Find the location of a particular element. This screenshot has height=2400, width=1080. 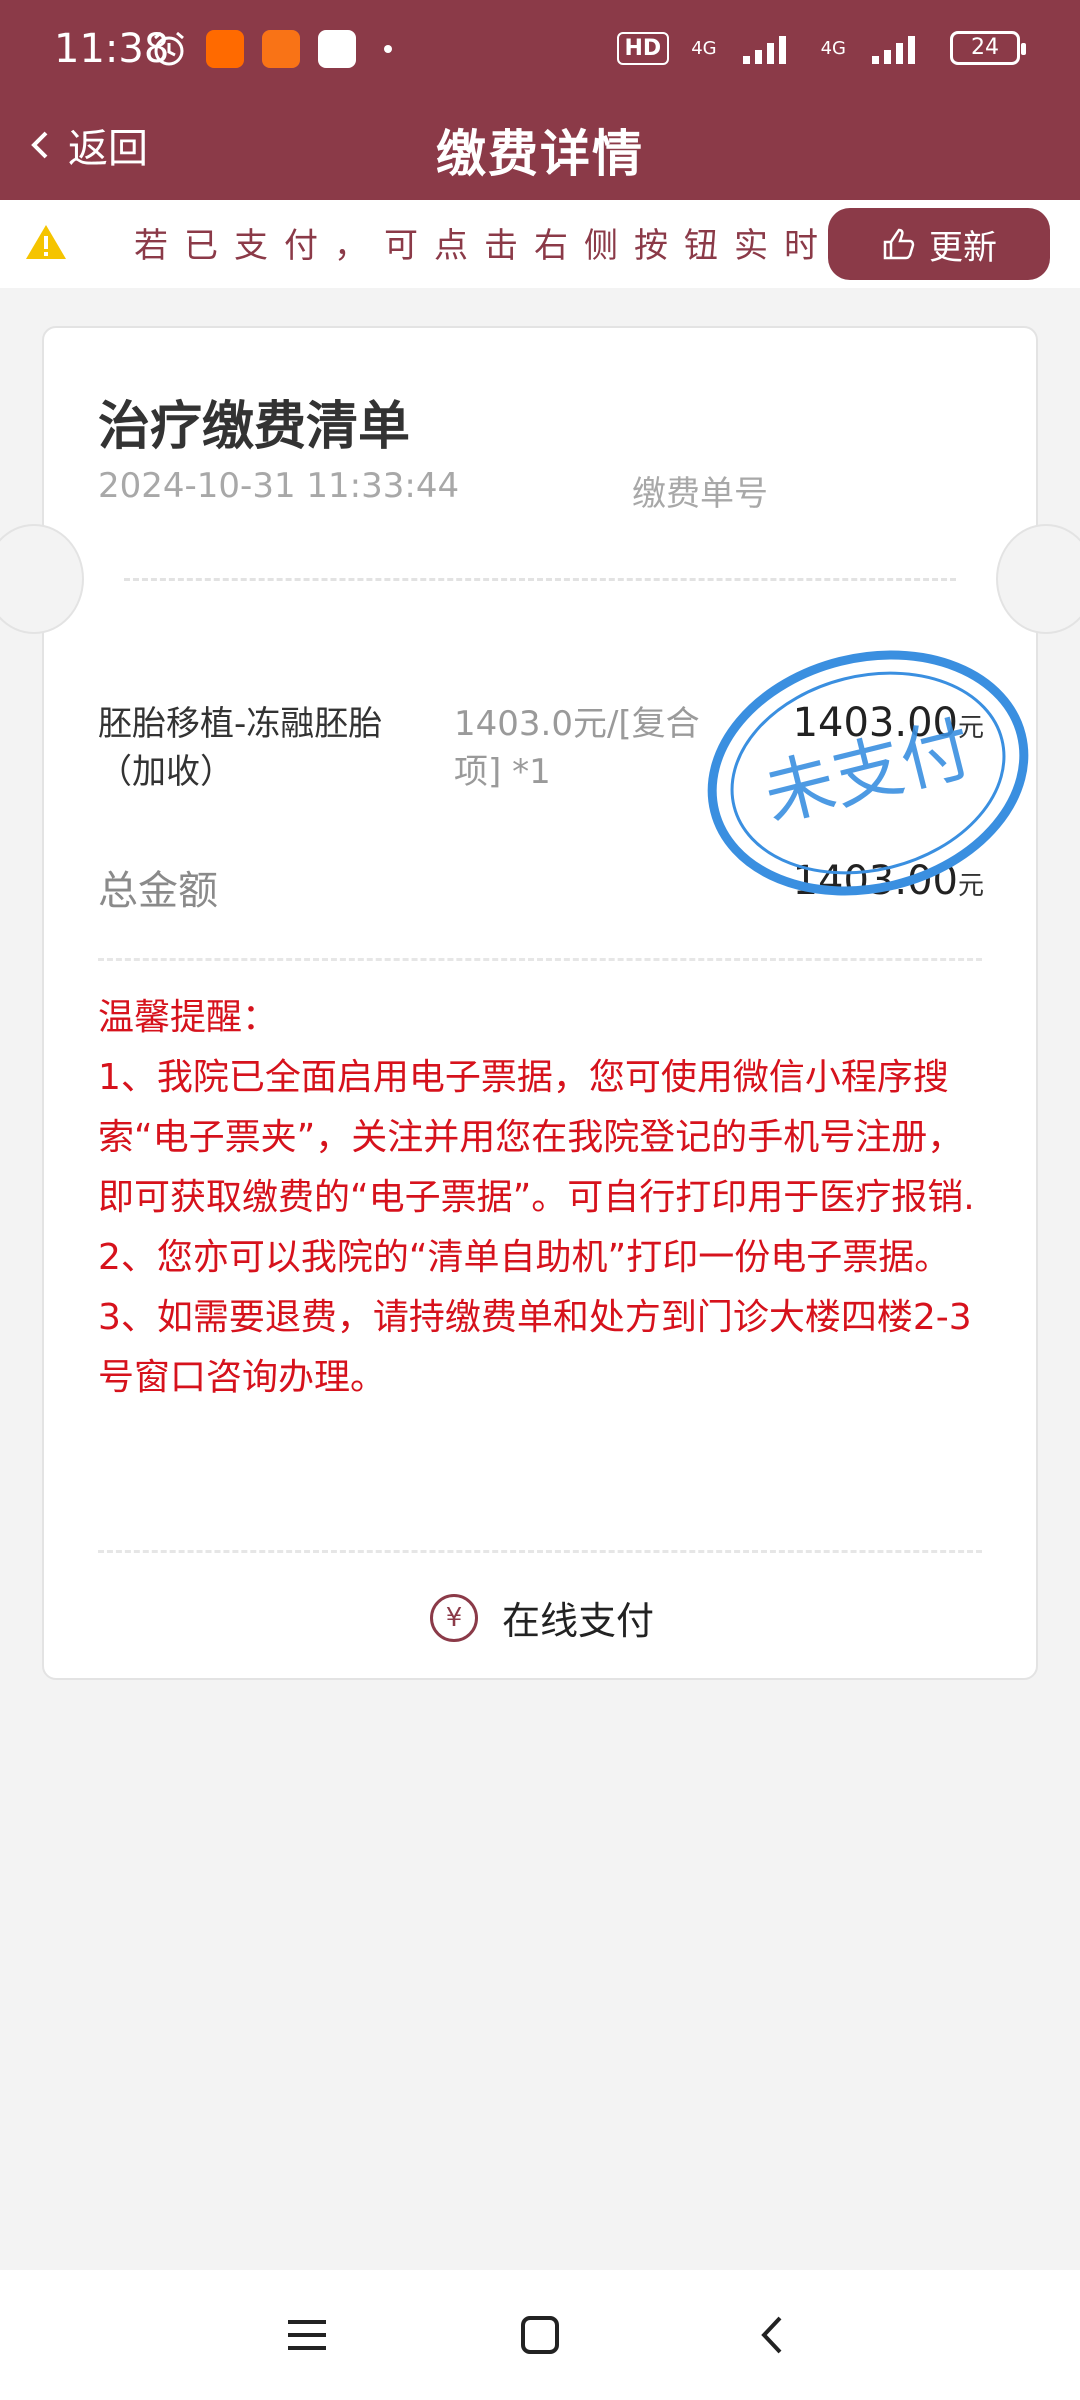

home-icon is located at coordinates (540, 2335).